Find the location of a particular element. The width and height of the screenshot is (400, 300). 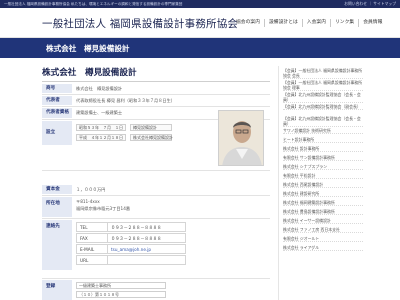

sidebar-link: サワノ設備設計 技術研究所 is located at coordinates (323, 131).